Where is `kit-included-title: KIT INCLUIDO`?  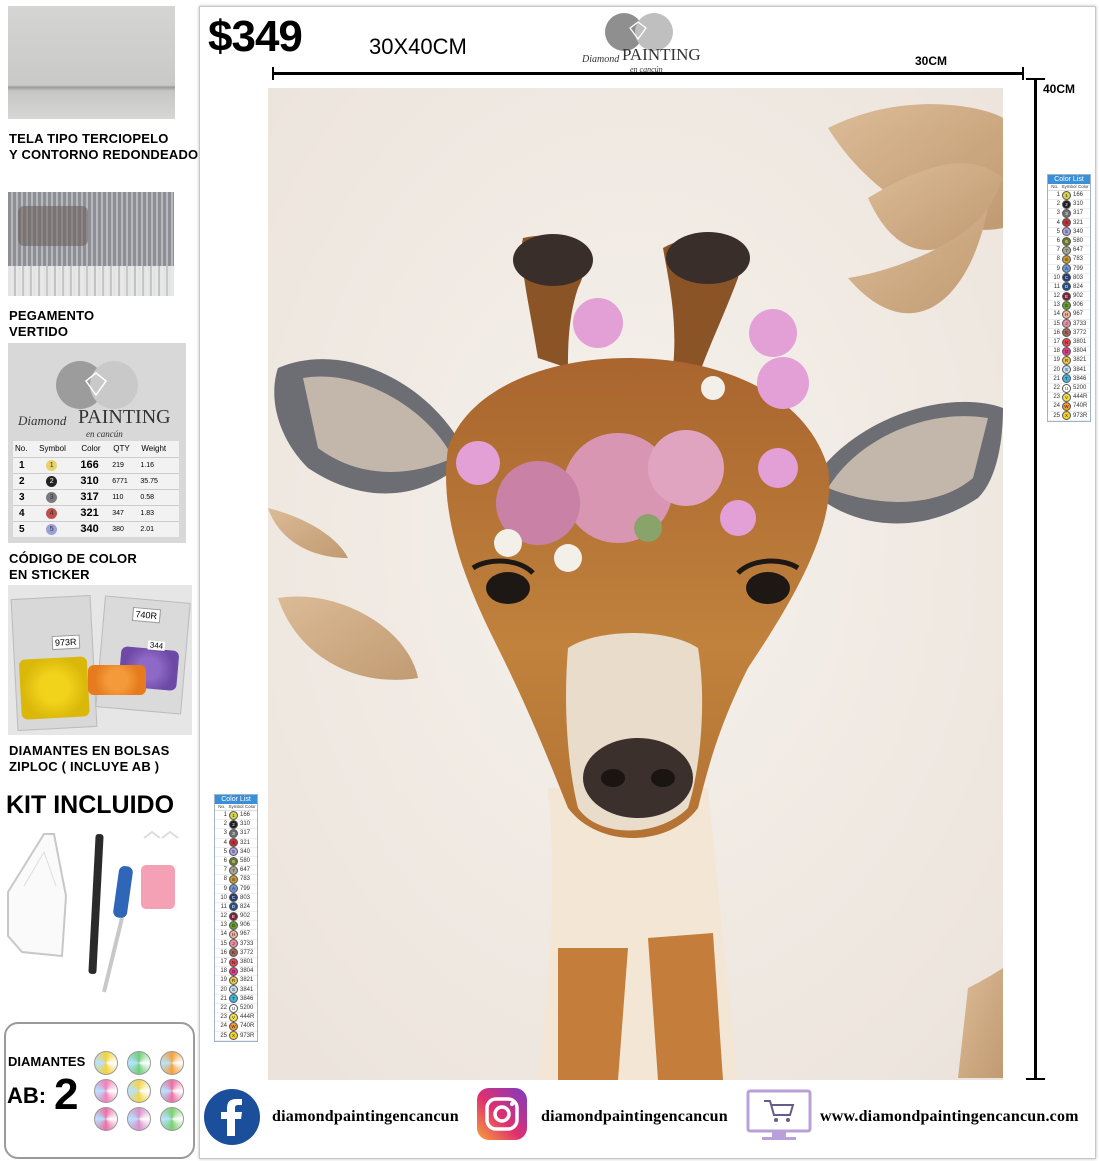
kit-included-title: KIT INCLUIDO is located at coordinates (90, 805).